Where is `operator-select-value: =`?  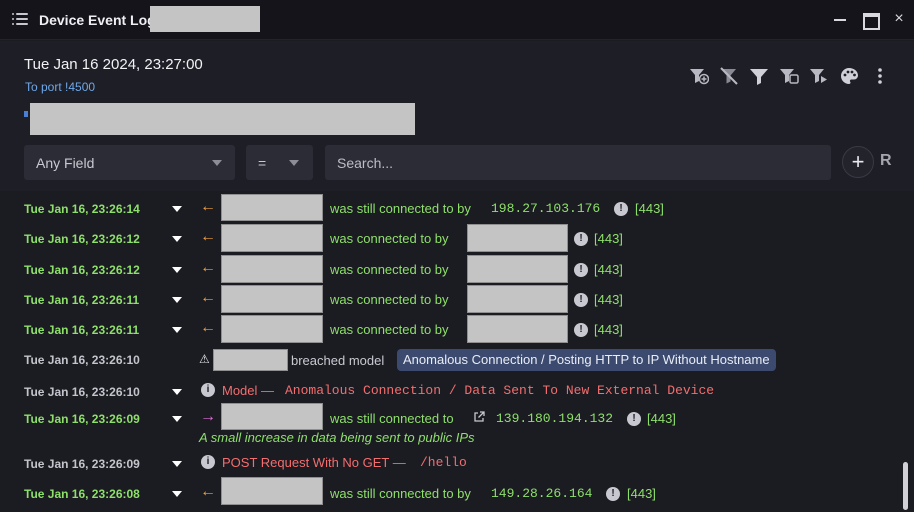 operator-select-value: = is located at coordinates (262, 163).